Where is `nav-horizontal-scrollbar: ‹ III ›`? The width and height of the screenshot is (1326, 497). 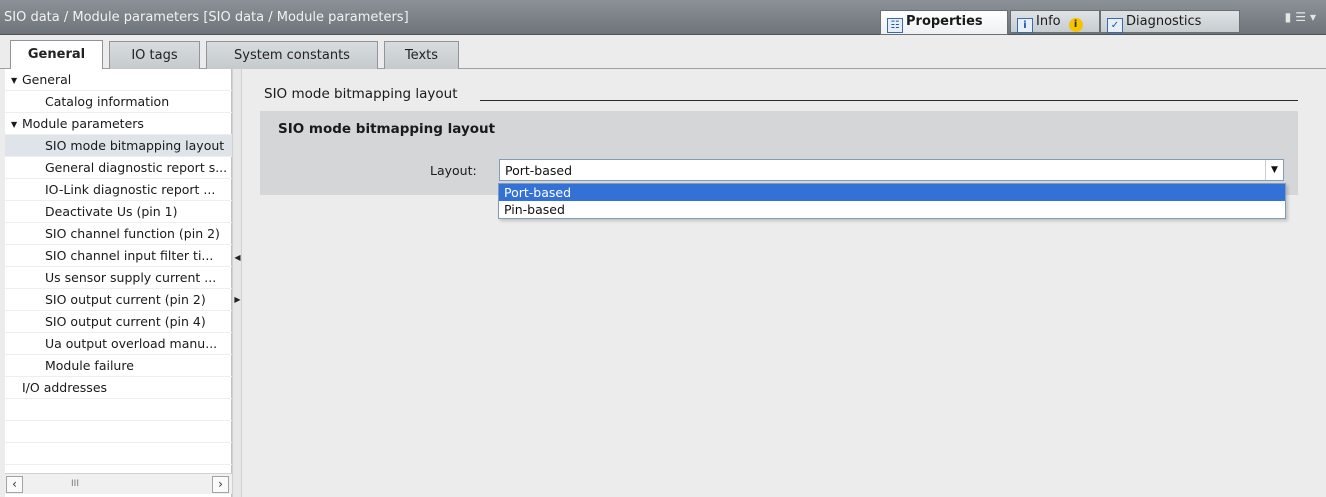
nav-horizontal-scrollbar: ‹ III › is located at coordinates (118, 483).